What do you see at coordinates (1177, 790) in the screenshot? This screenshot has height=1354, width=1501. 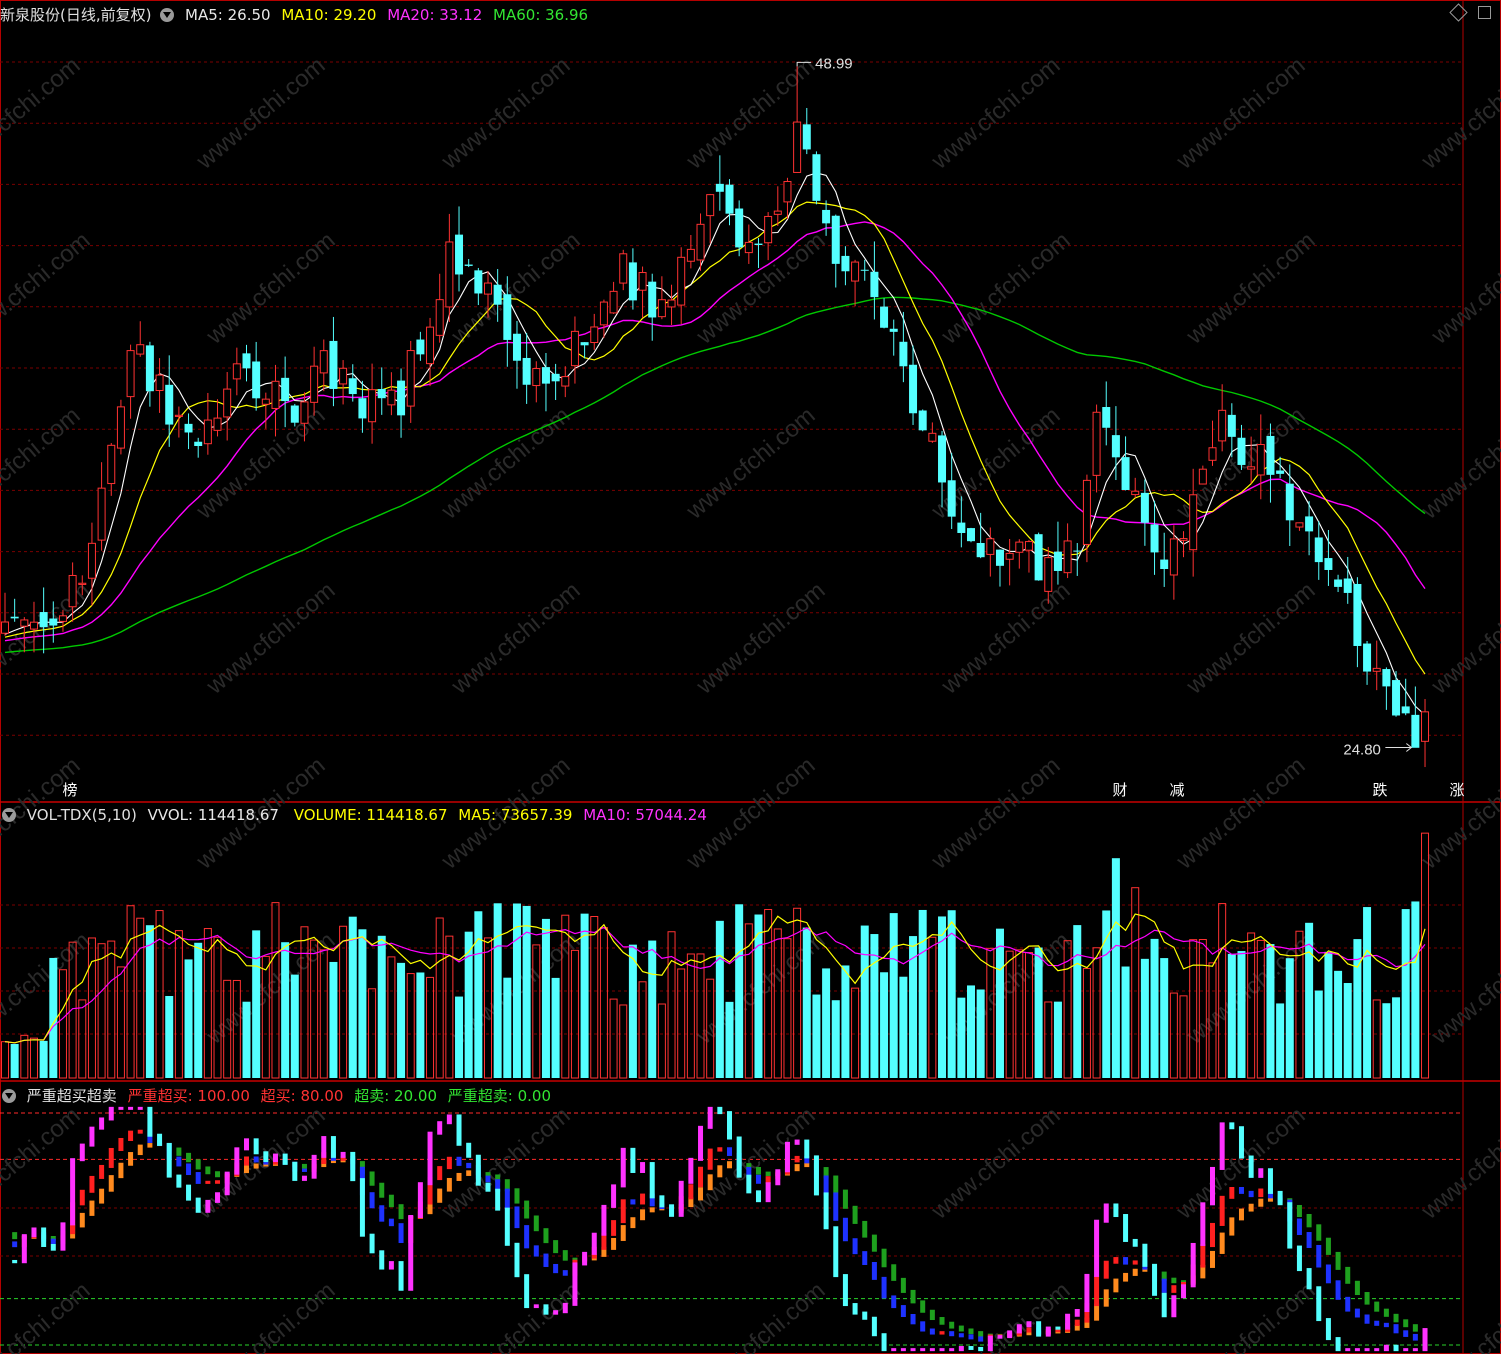 I see `event-marker-reduce: 减` at bounding box center [1177, 790].